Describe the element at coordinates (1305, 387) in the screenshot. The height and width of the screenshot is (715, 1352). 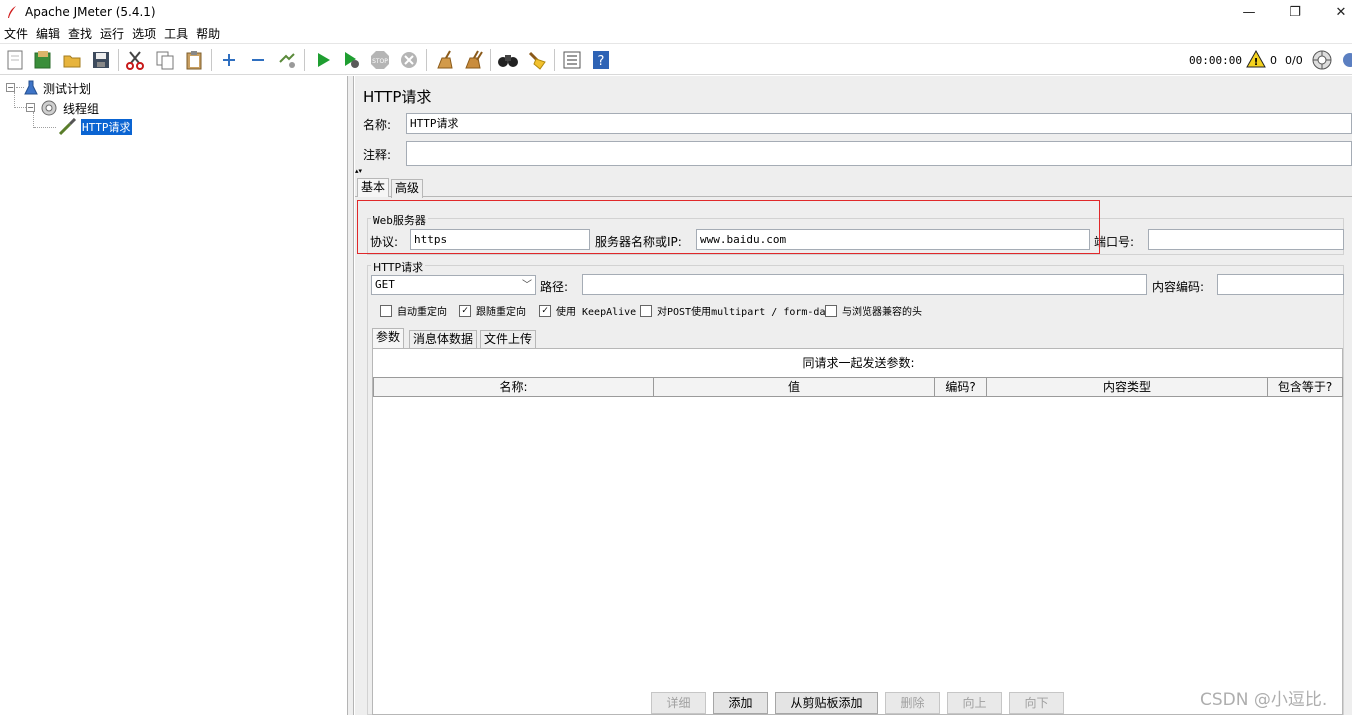
I see `column-header-include-equals: 包含等于?` at that location.